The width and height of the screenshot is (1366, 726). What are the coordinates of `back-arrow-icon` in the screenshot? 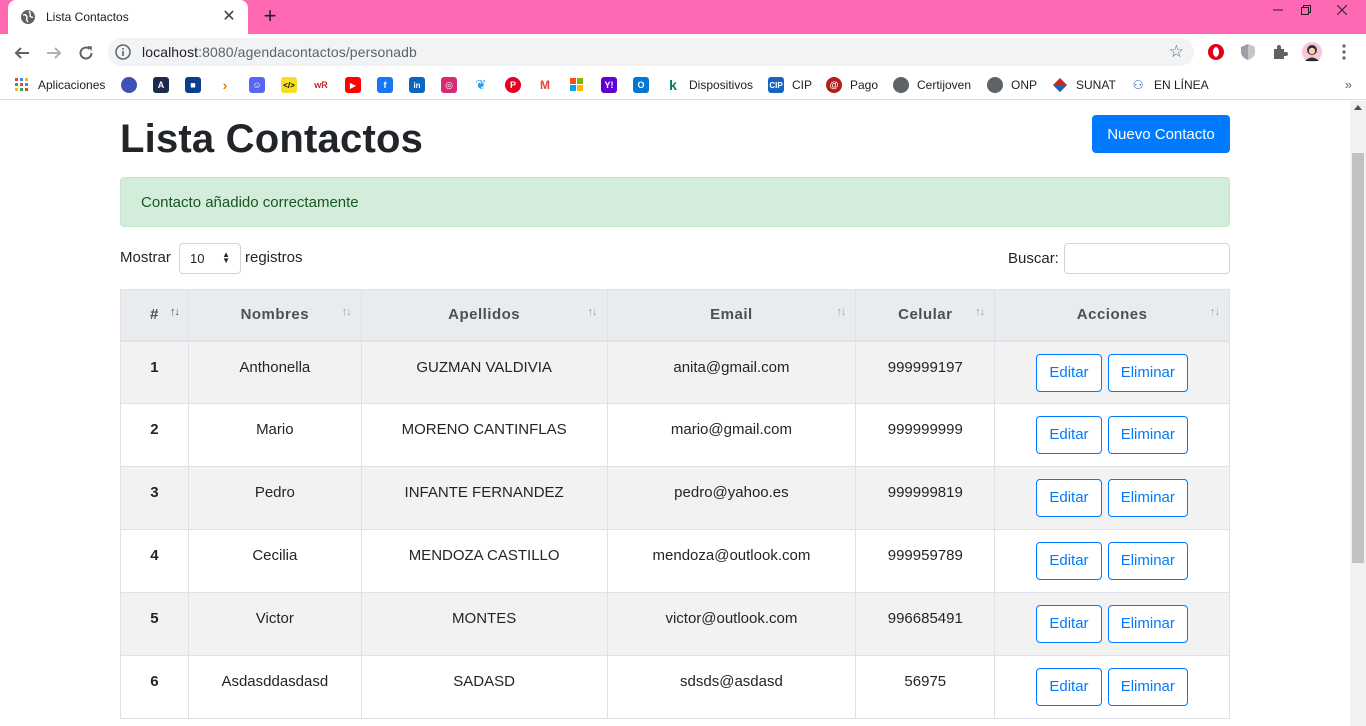 It's located at (22, 53).